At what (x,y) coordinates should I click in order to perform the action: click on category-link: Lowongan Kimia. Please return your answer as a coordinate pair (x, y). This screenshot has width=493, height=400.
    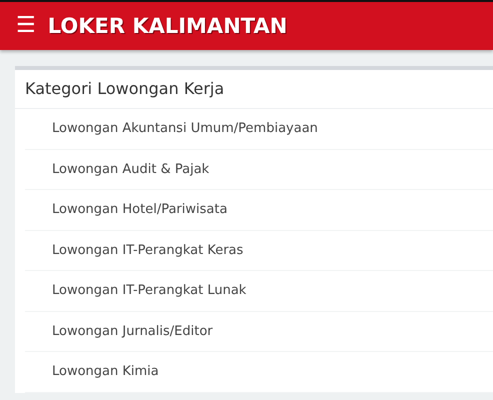
    Looking at the image, I should click on (97, 372).